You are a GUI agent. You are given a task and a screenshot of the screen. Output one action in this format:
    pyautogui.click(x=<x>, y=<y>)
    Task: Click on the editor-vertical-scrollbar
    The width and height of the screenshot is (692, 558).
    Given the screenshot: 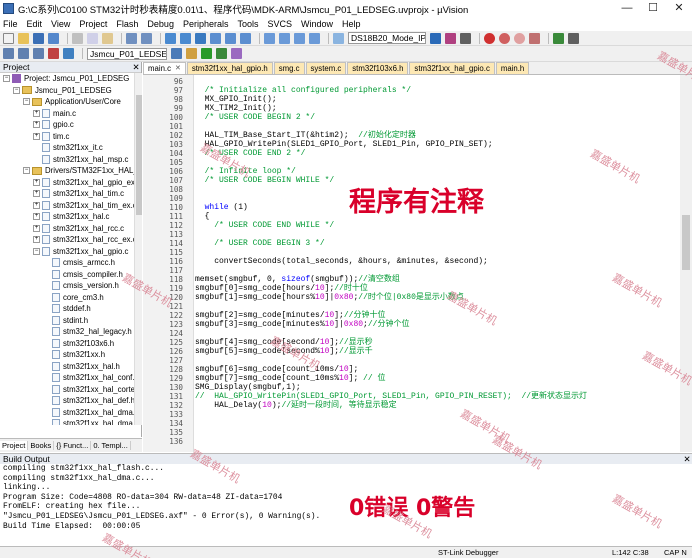 What is the action you would take?
    pyautogui.click(x=686, y=263)
    